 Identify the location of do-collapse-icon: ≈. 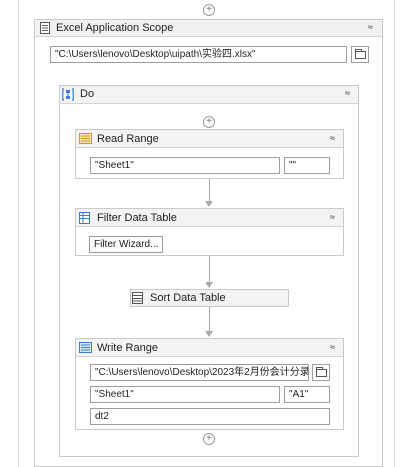
(347, 93).